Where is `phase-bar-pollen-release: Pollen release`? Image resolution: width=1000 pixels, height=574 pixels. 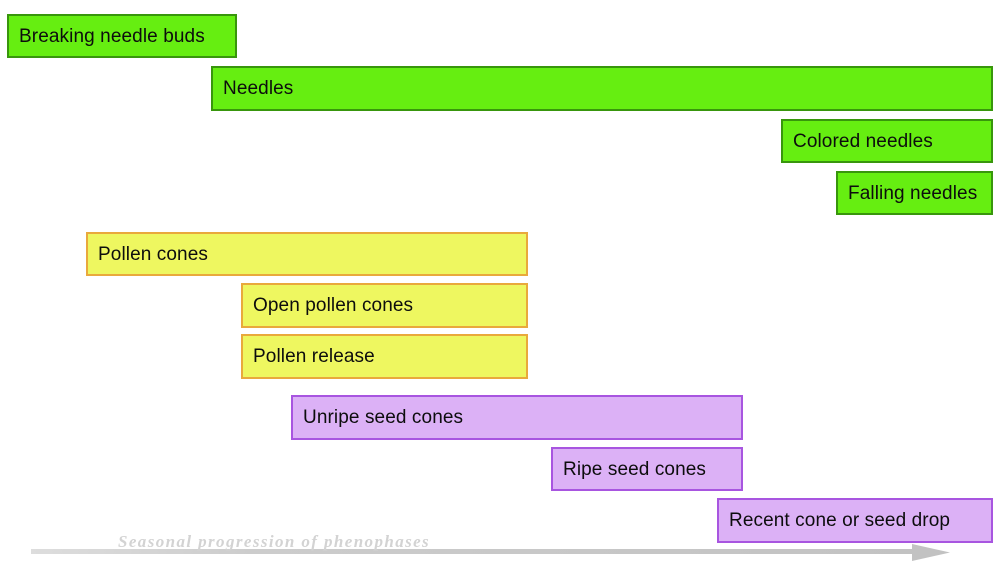
phase-bar-pollen-release: Pollen release is located at coordinates (384, 356).